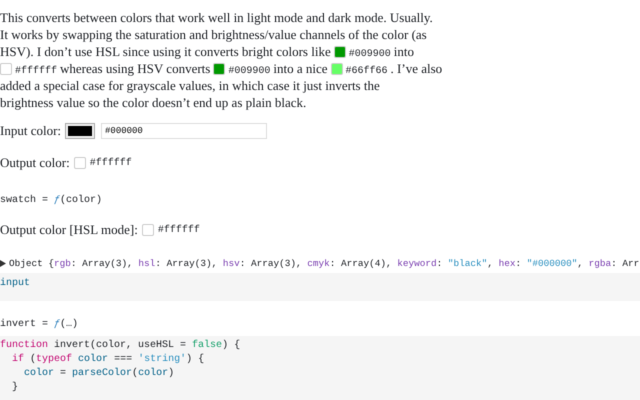 The width and height of the screenshot is (640, 400). I want to click on color-picker, so click(80, 131).